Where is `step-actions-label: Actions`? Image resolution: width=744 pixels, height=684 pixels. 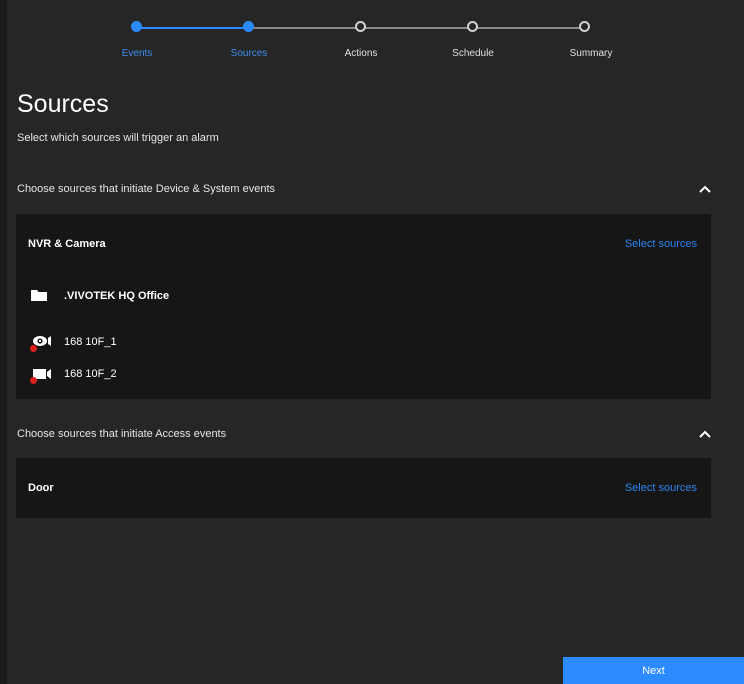
step-actions-label: Actions is located at coordinates (361, 53).